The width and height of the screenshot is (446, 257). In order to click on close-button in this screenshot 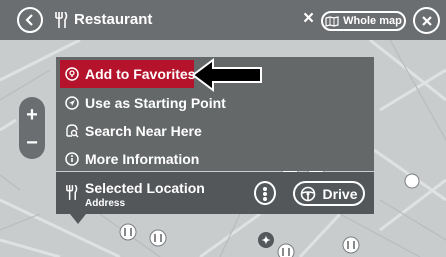, I will do `click(426, 20)`.